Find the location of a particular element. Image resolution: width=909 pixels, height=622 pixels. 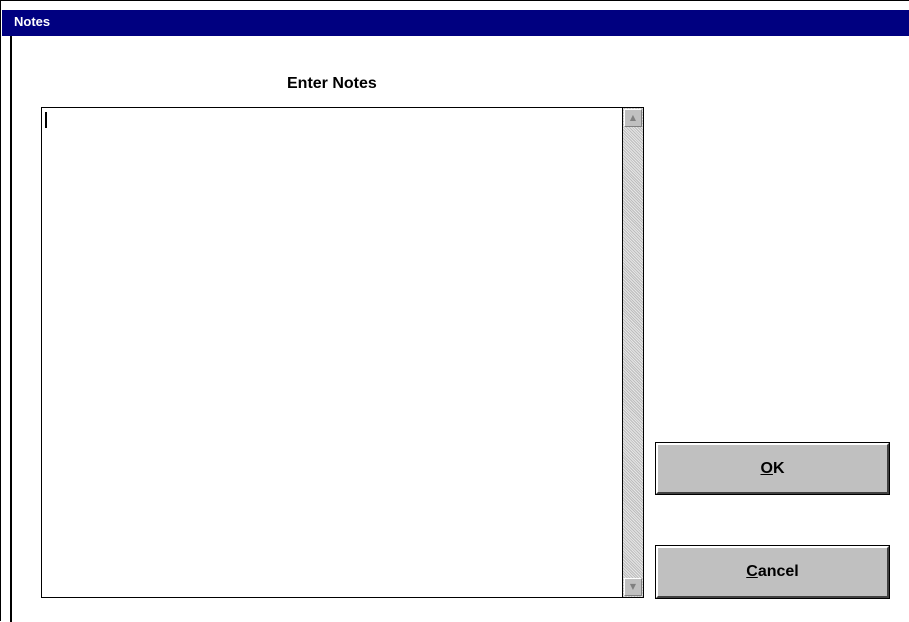

notes-heading: Enter Notes is located at coordinates (332, 83).